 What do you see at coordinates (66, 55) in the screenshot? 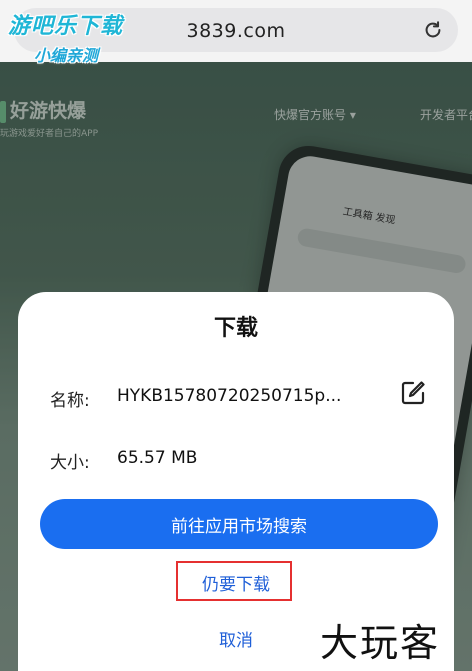
I see `watermark-line2: 小编亲测` at bounding box center [66, 55].